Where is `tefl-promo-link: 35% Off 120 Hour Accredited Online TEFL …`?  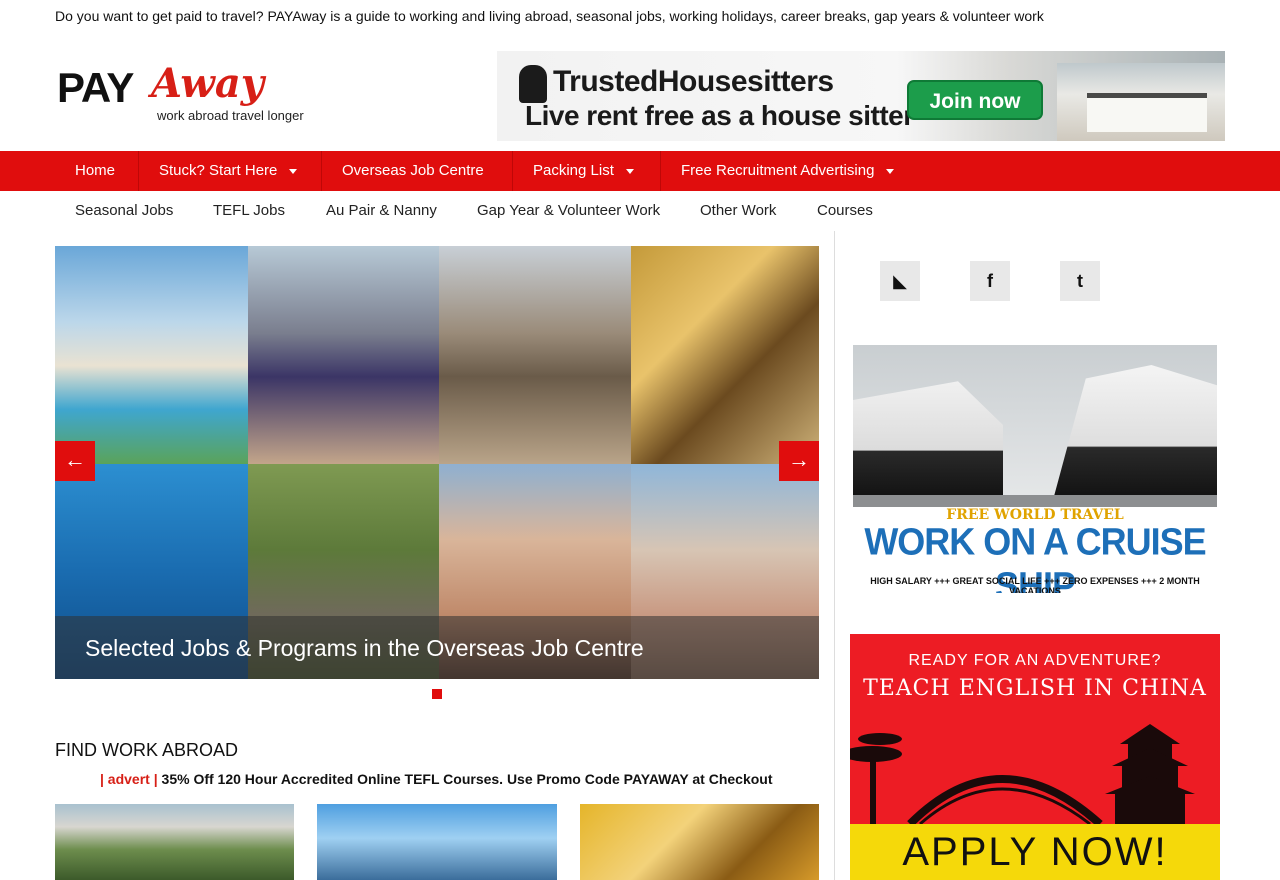 tefl-promo-link: 35% Off 120 Hour Accredited Online TEFL … is located at coordinates (467, 779).